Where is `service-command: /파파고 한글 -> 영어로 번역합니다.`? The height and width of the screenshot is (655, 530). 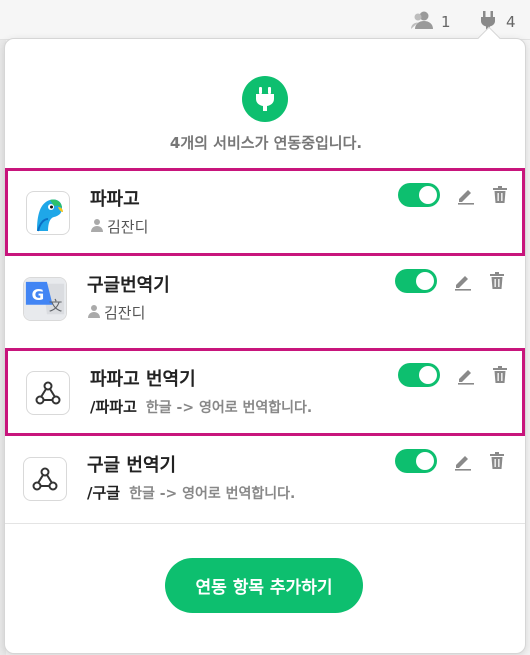 service-command: /파파고 한글 -> 영어로 번역합니다. is located at coordinates (201, 406).